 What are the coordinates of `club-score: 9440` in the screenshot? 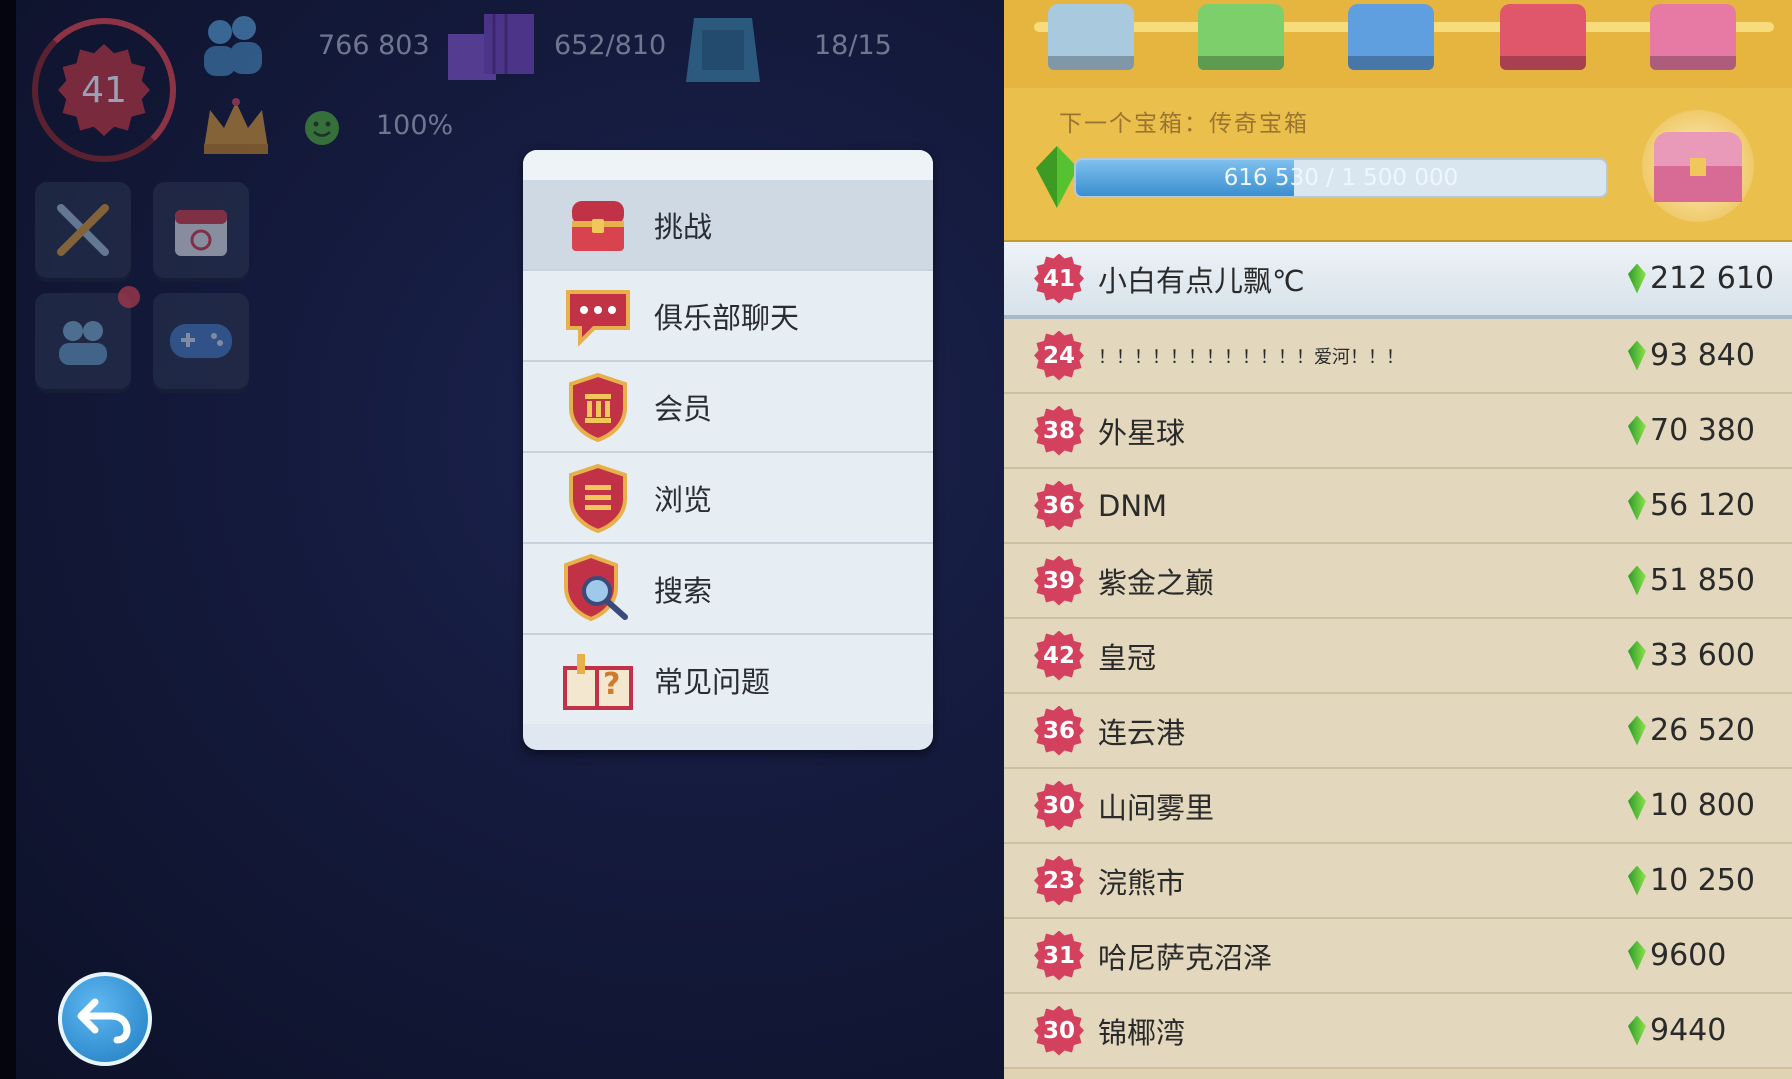 It's located at (1688, 1030).